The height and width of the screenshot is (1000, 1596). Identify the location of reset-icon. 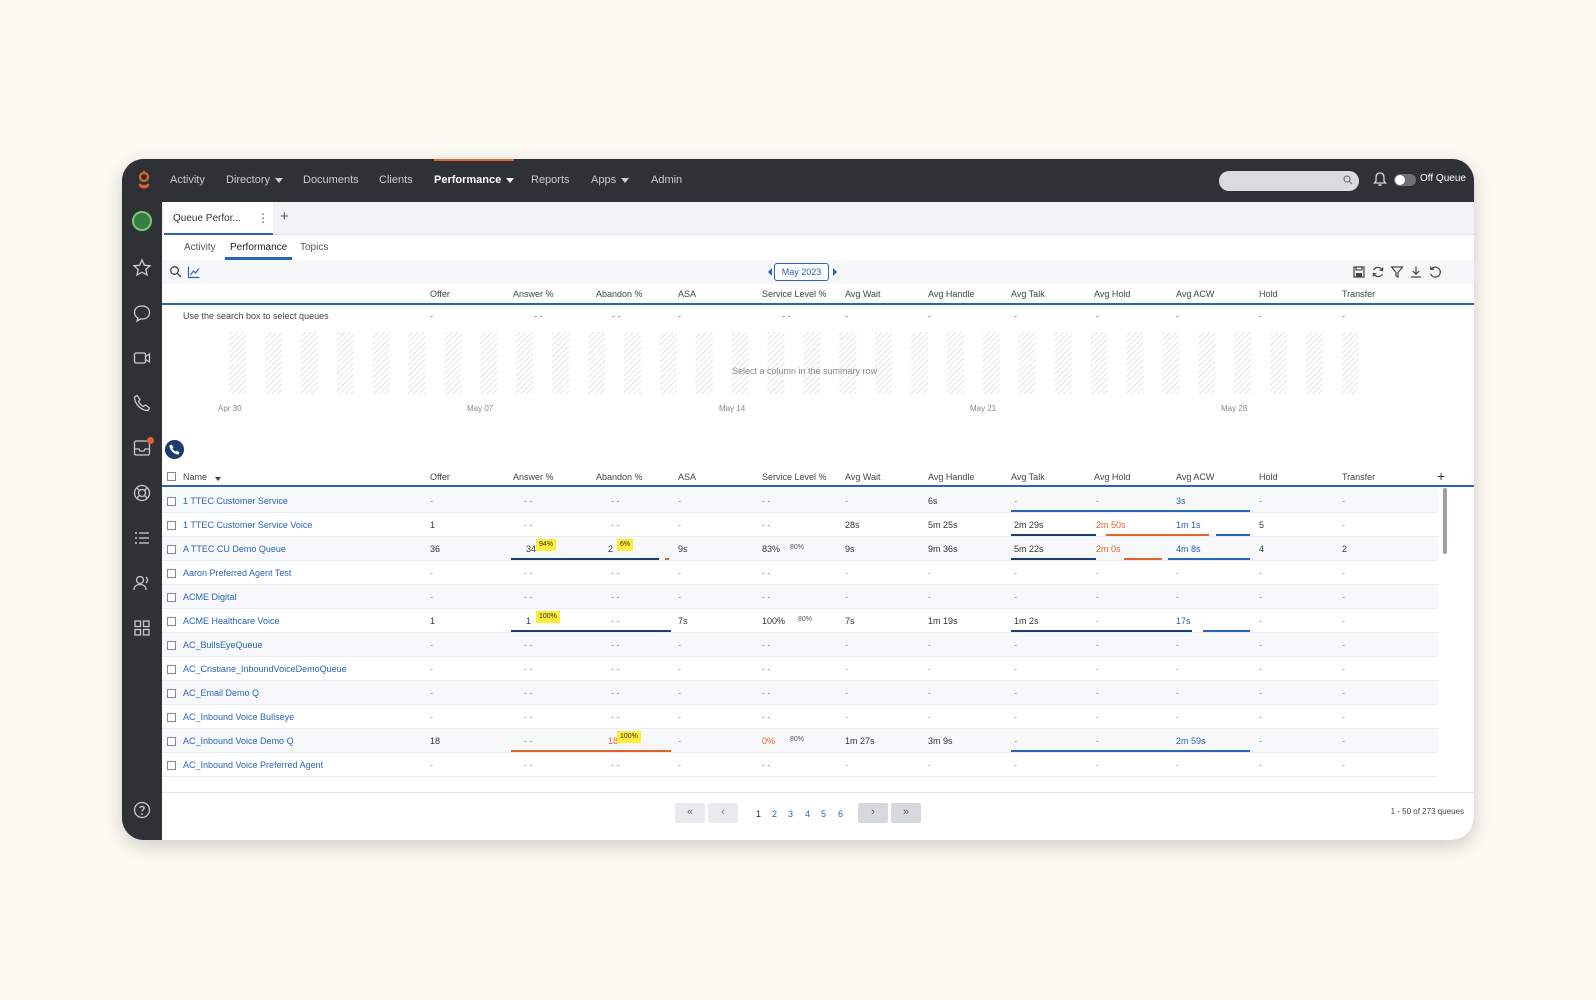
(1435, 272).